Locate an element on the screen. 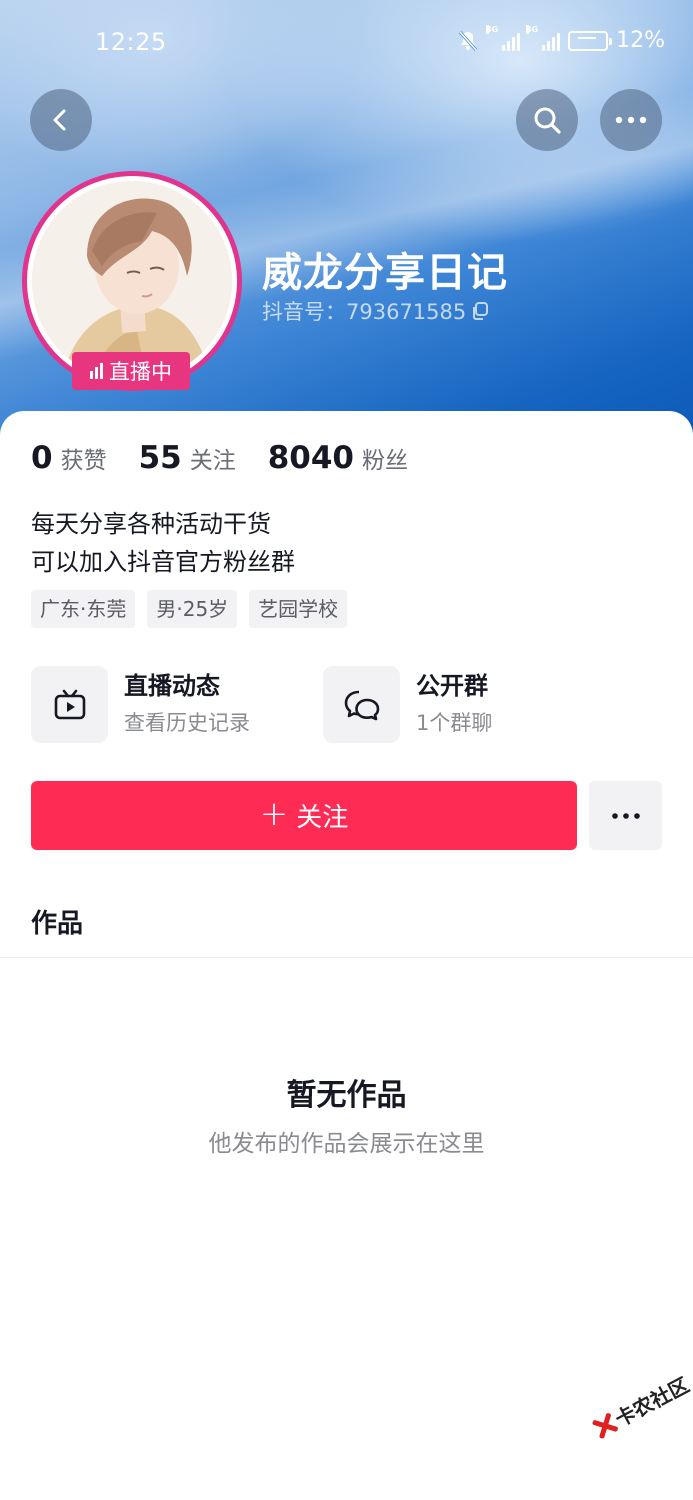  profile-tags: 广东·东莞 男·25岁 艺园学校 is located at coordinates (189, 609).